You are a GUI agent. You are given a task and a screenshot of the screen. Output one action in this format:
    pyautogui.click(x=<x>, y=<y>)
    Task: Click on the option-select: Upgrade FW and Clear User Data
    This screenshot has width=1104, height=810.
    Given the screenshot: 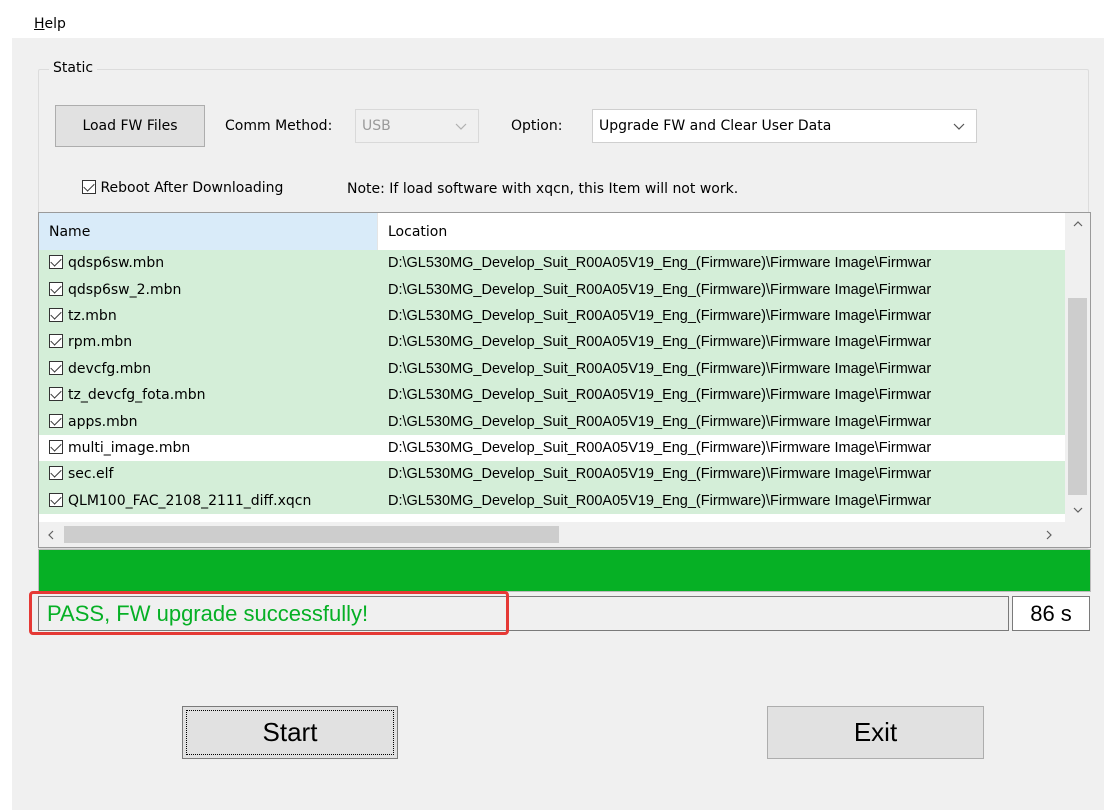 What is the action you would take?
    pyautogui.click(x=784, y=126)
    